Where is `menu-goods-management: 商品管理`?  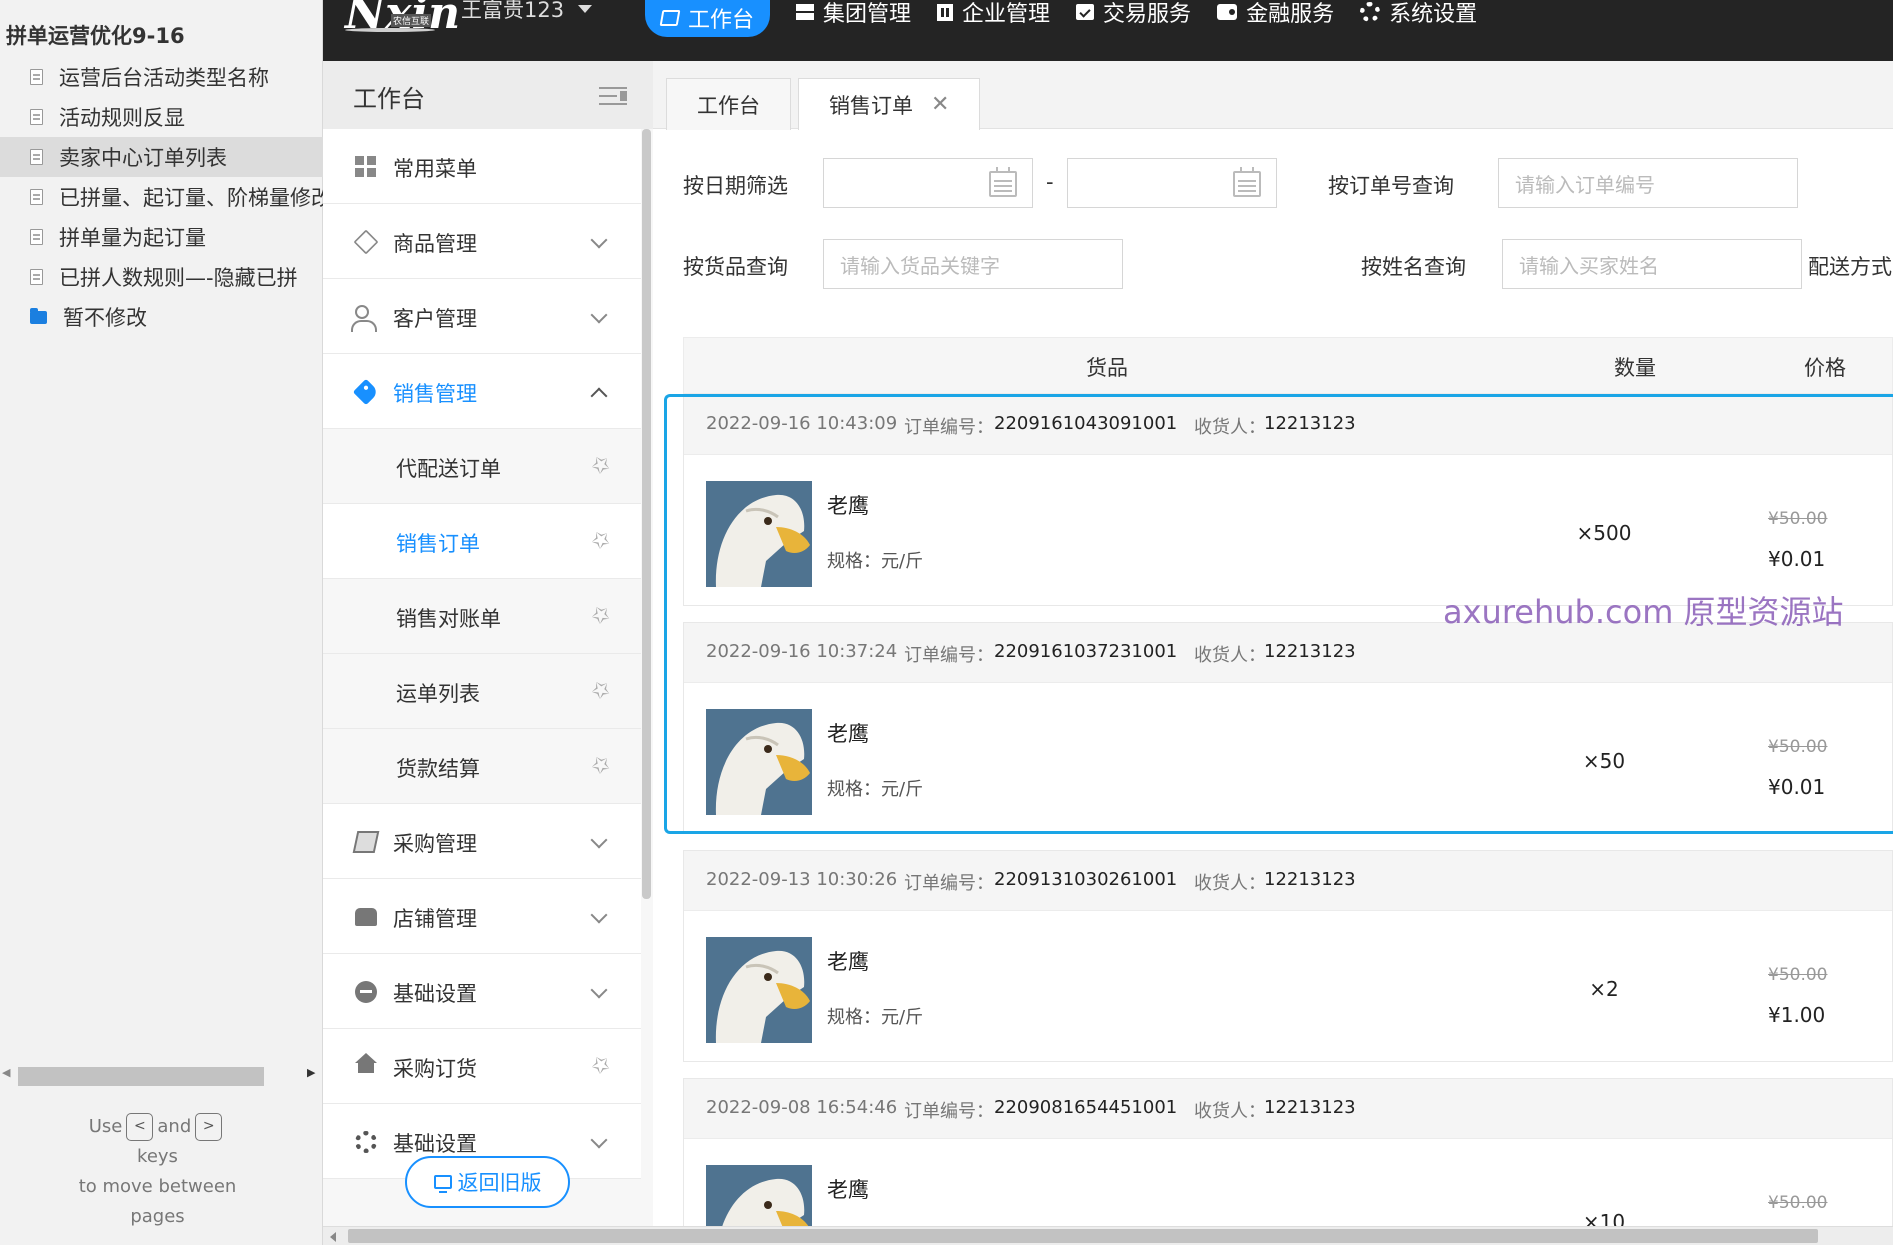 menu-goods-management: 商品管理 is located at coordinates (482, 241).